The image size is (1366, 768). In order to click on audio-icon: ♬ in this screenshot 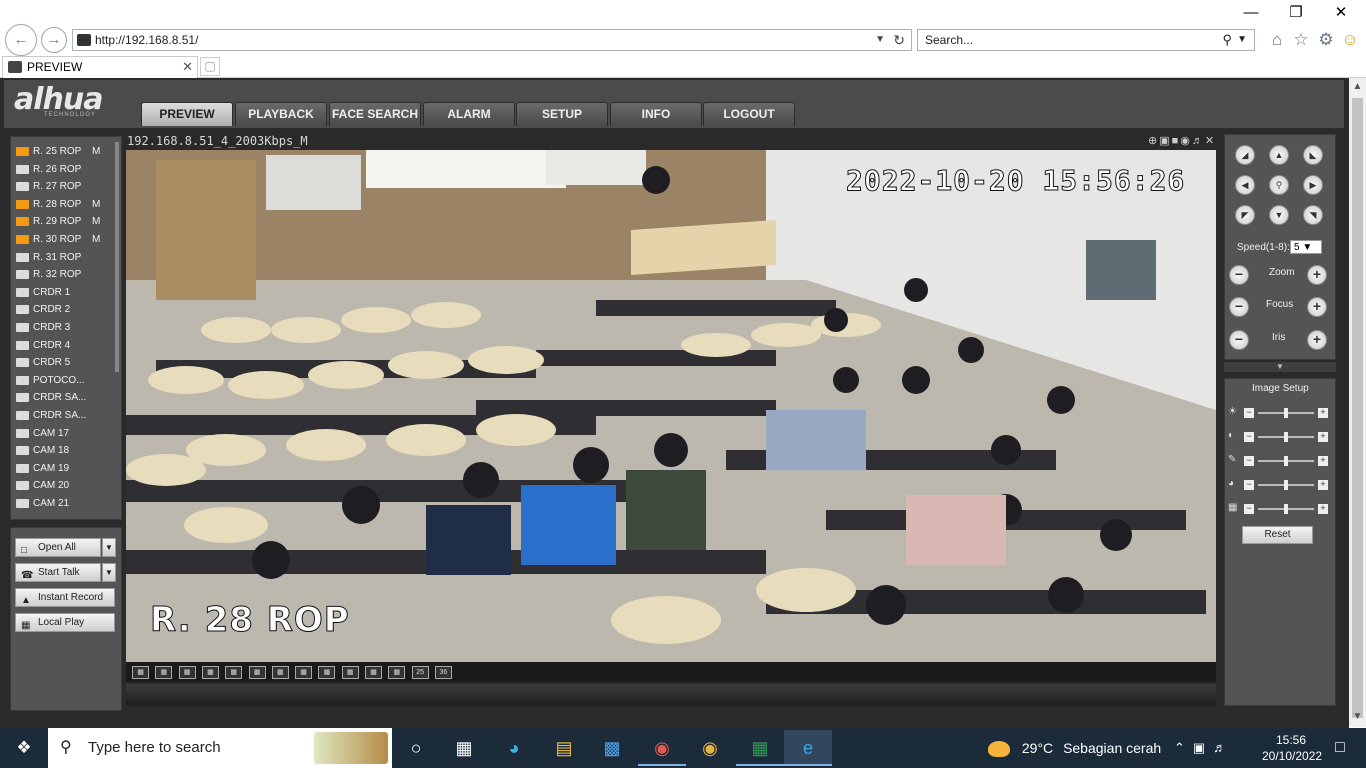, I will do `click(1198, 141)`.